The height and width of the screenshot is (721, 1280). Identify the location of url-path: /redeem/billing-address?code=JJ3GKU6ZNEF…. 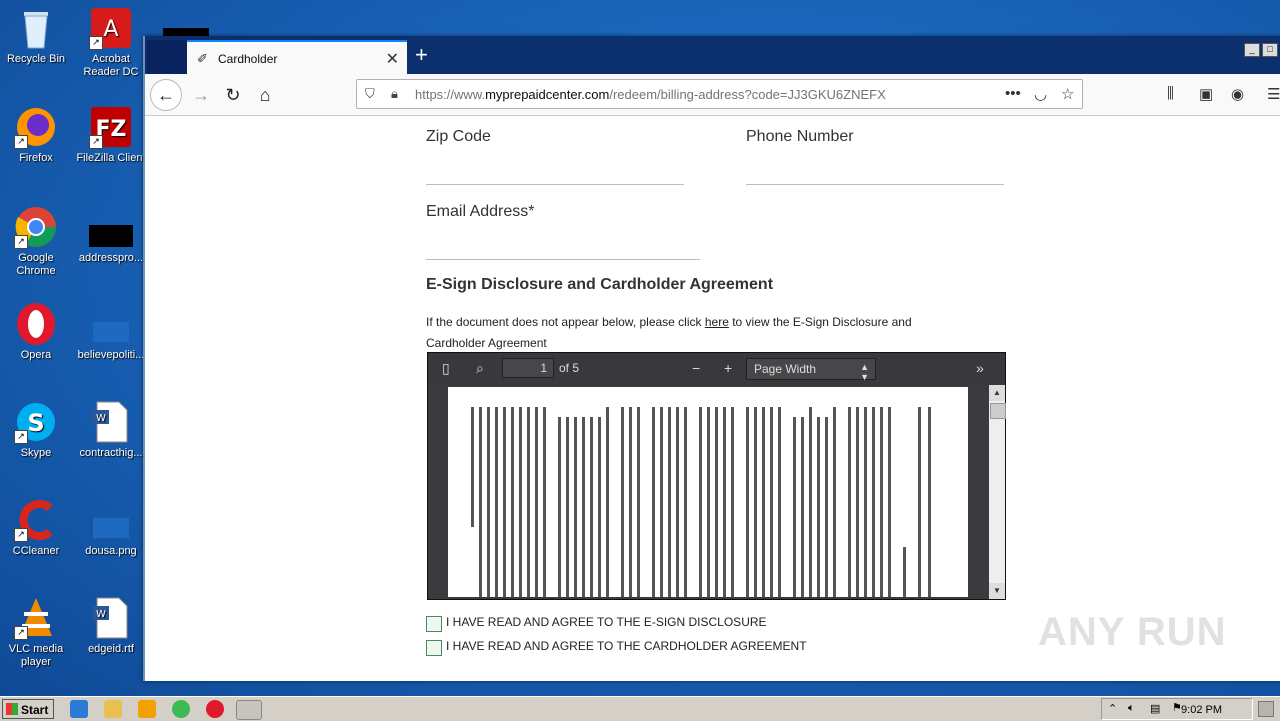
(747, 94).